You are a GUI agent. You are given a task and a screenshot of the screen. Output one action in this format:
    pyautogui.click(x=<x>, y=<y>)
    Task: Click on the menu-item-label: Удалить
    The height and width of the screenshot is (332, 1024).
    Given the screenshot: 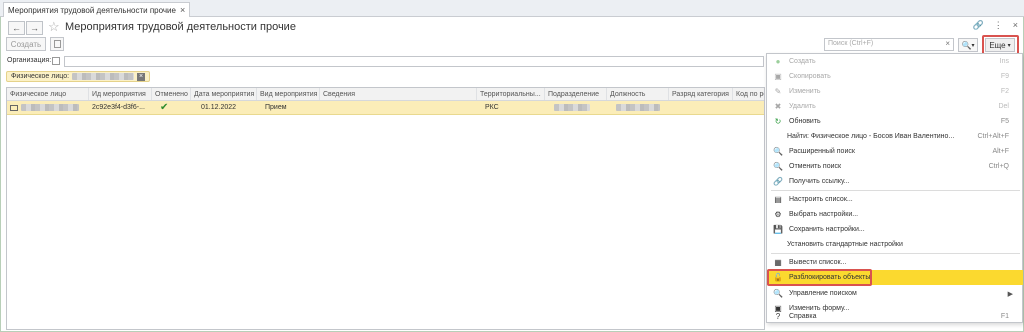 What is the action you would take?
    pyautogui.click(x=802, y=106)
    